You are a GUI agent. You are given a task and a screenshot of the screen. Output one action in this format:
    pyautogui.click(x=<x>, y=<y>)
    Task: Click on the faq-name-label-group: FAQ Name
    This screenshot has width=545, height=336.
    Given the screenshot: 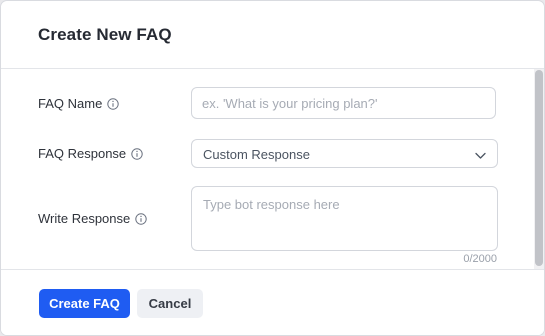 What is the action you would take?
    pyautogui.click(x=78, y=103)
    